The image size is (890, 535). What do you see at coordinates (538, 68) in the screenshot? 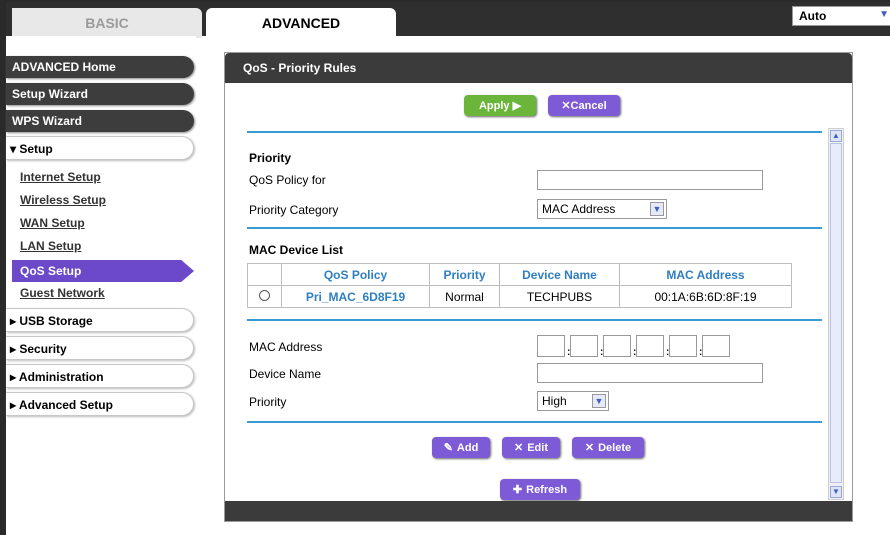
I see `panel-title: QoS - Priority Rules` at bounding box center [538, 68].